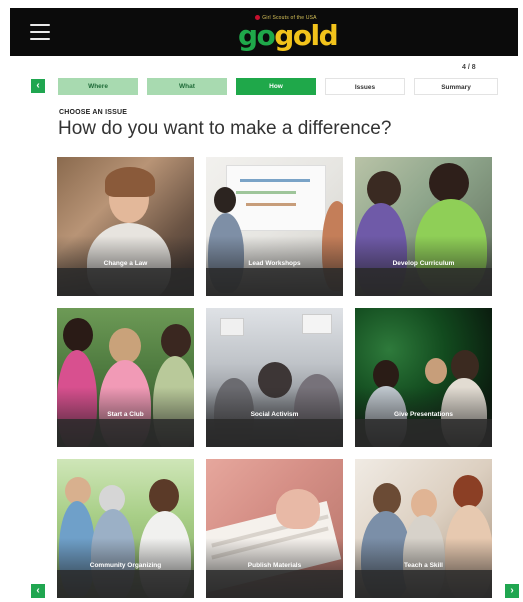  Describe the element at coordinates (456, 86) in the screenshot. I see `tab-summary: Summary` at that location.